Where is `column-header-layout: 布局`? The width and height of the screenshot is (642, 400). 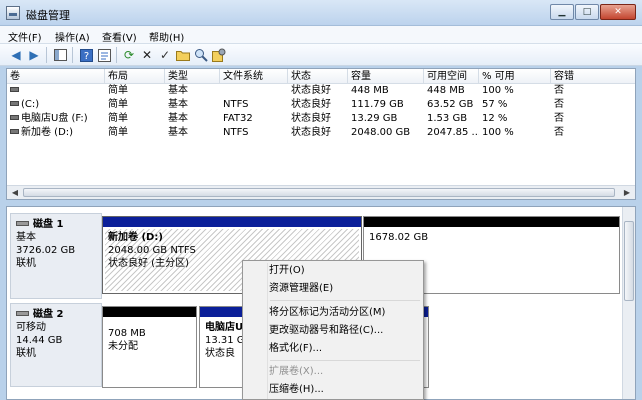 column-header-layout: 布局 is located at coordinates (135, 76).